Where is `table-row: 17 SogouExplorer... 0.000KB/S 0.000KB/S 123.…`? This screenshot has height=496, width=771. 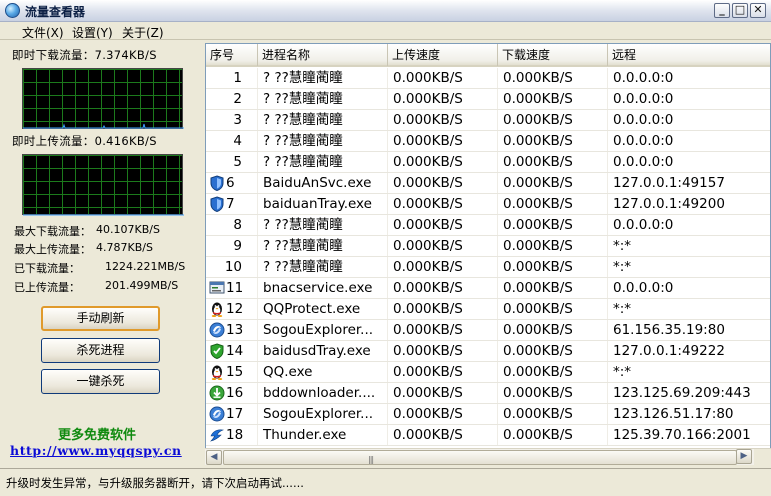
table-row: 17 SogouExplorer... 0.000KB/S 0.000KB/S 123.… is located at coordinates (488, 414).